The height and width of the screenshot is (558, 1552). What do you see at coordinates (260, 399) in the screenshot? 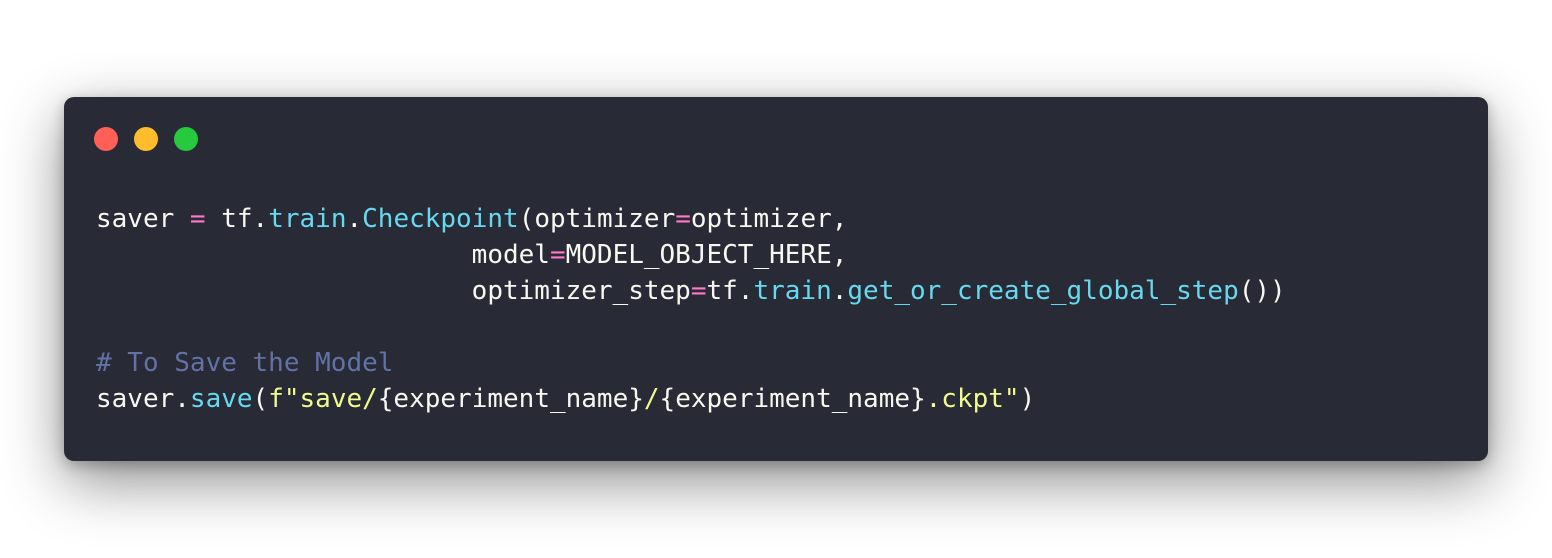
I see `code-token: (` at bounding box center [260, 399].